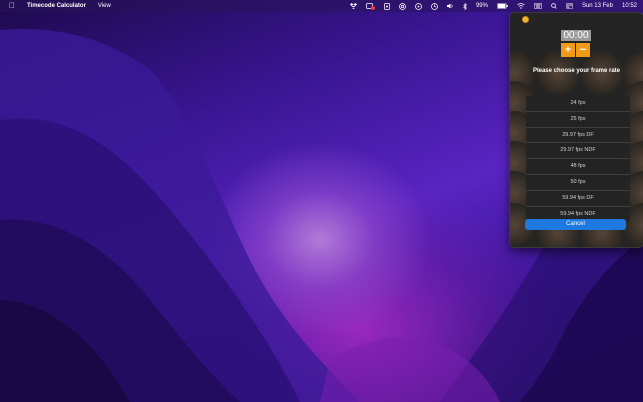  Describe the element at coordinates (321, 6) in the screenshot. I see `menu-bar:  Timecode Calculator View 99%` at that location.